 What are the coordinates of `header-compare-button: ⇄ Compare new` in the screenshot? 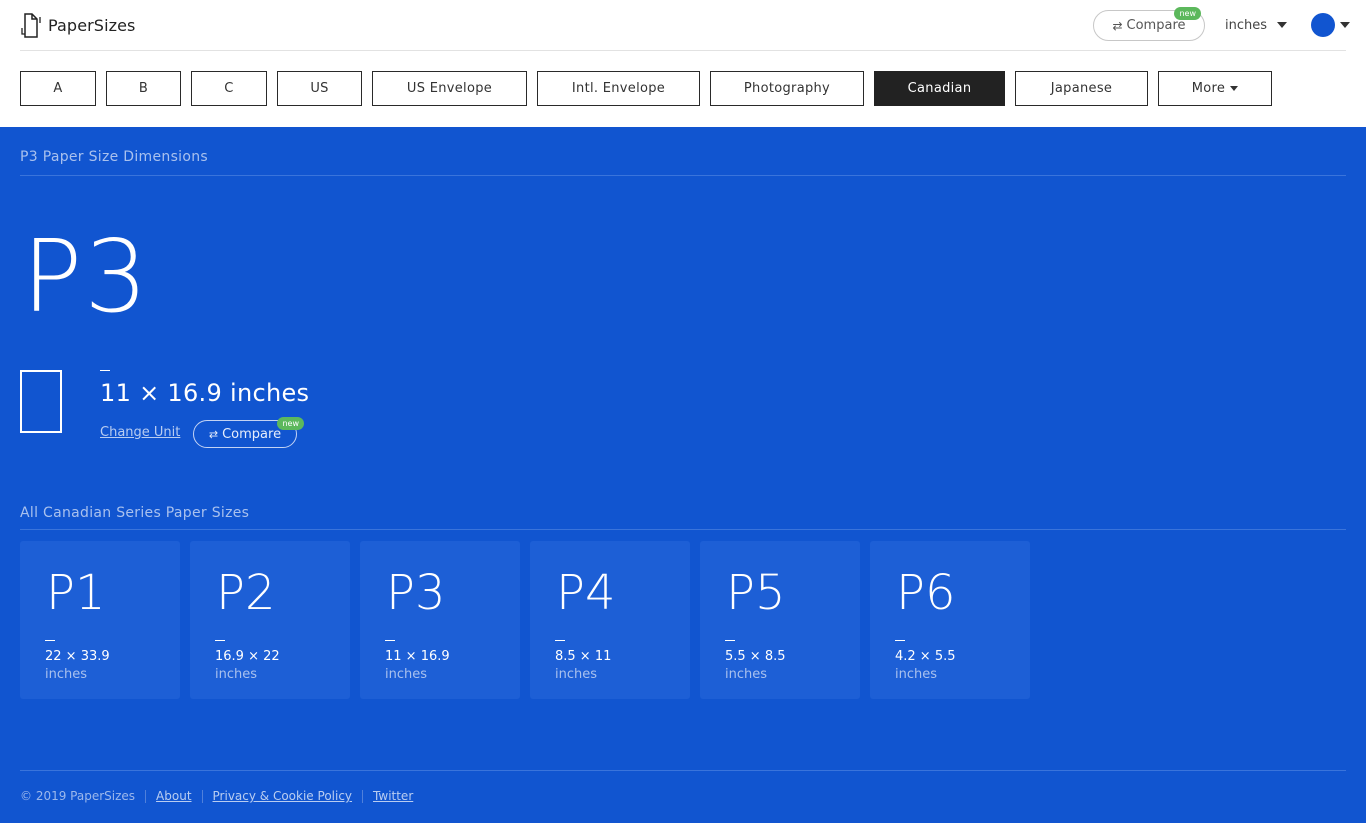 It's located at (1149, 24).